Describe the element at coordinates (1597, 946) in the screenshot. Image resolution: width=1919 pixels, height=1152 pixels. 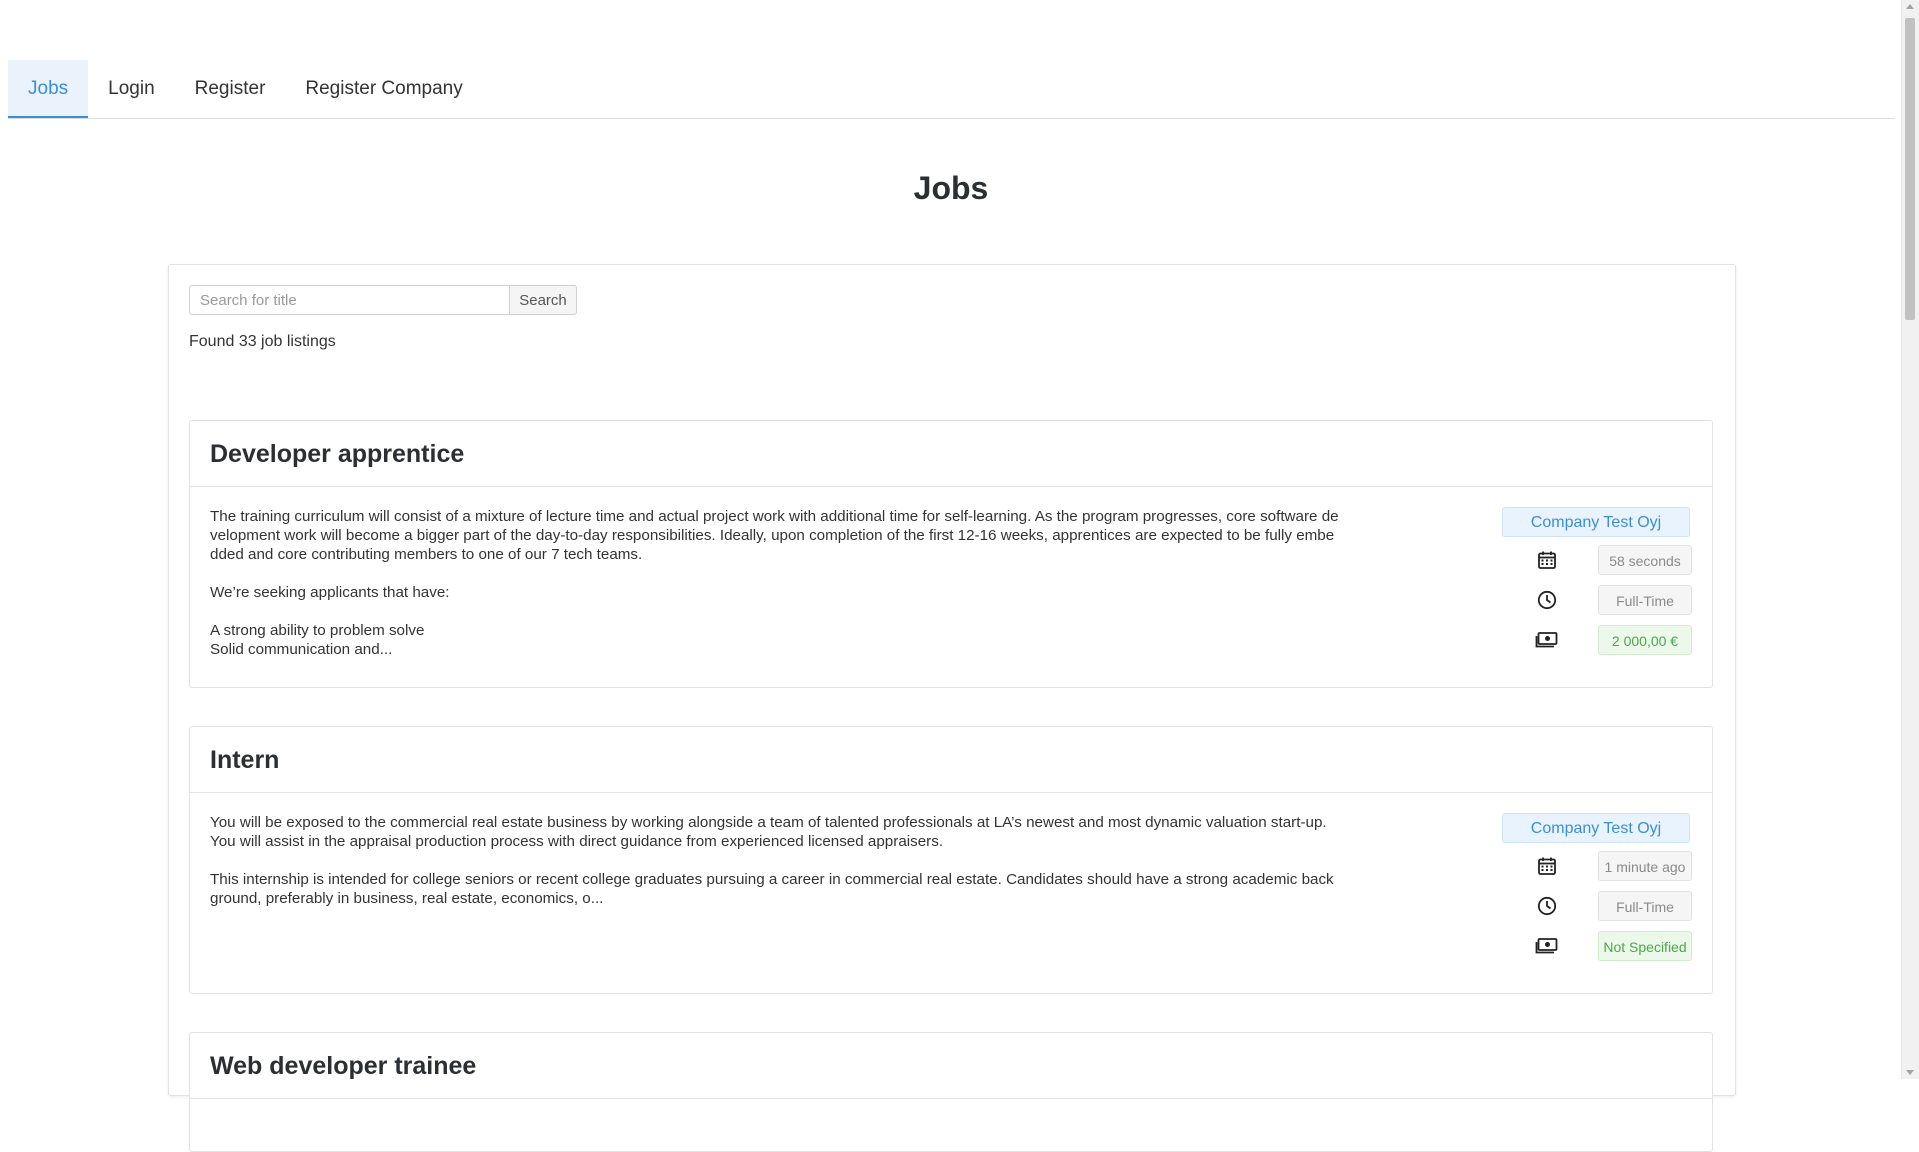
I see `salary-row: Not Specified` at that location.